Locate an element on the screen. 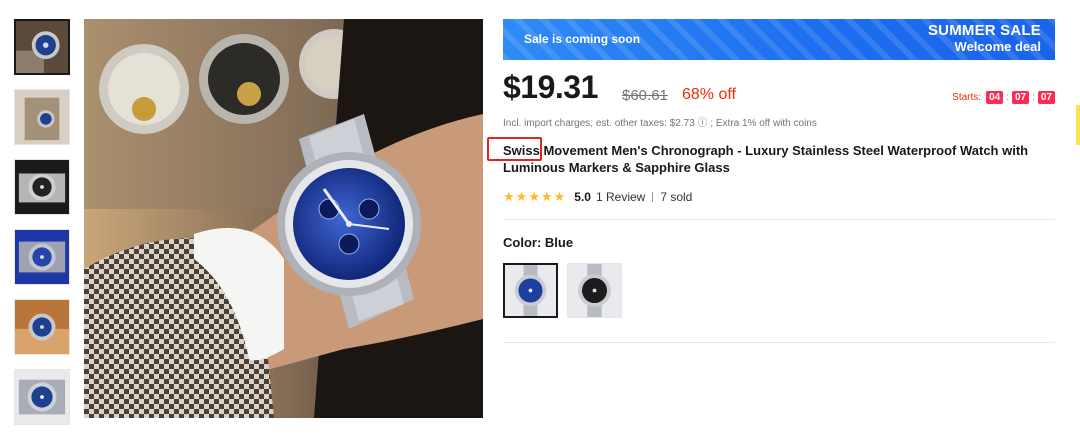 The height and width of the screenshot is (439, 1080). rating-divider is located at coordinates (653, 197).